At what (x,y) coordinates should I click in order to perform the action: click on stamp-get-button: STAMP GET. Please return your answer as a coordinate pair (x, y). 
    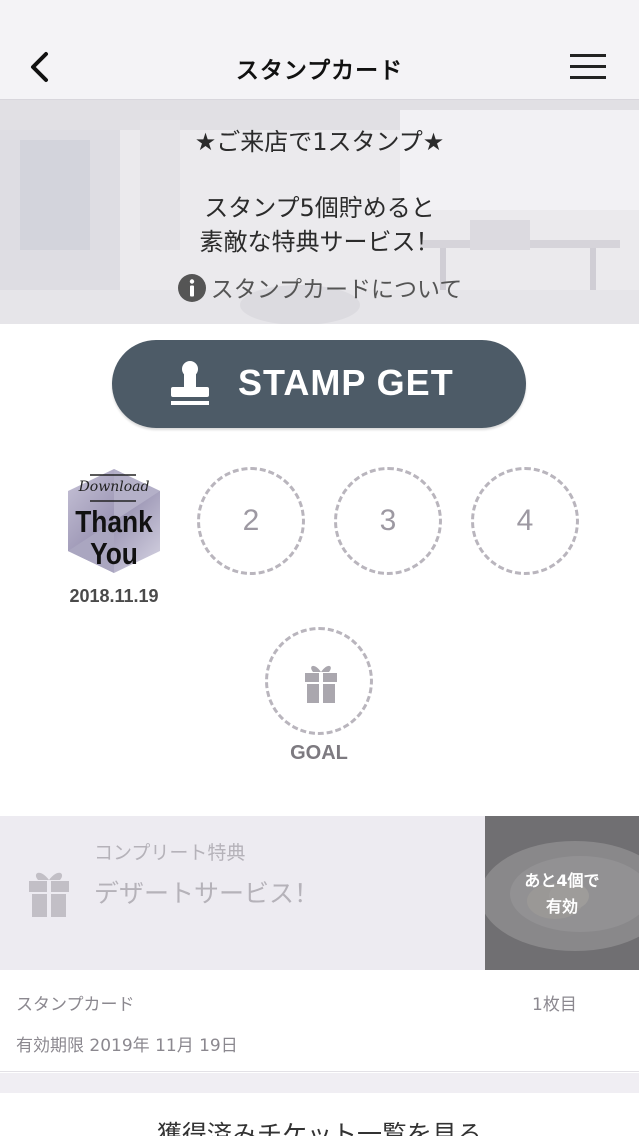
    Looking at the image, I should click on (319, 384).